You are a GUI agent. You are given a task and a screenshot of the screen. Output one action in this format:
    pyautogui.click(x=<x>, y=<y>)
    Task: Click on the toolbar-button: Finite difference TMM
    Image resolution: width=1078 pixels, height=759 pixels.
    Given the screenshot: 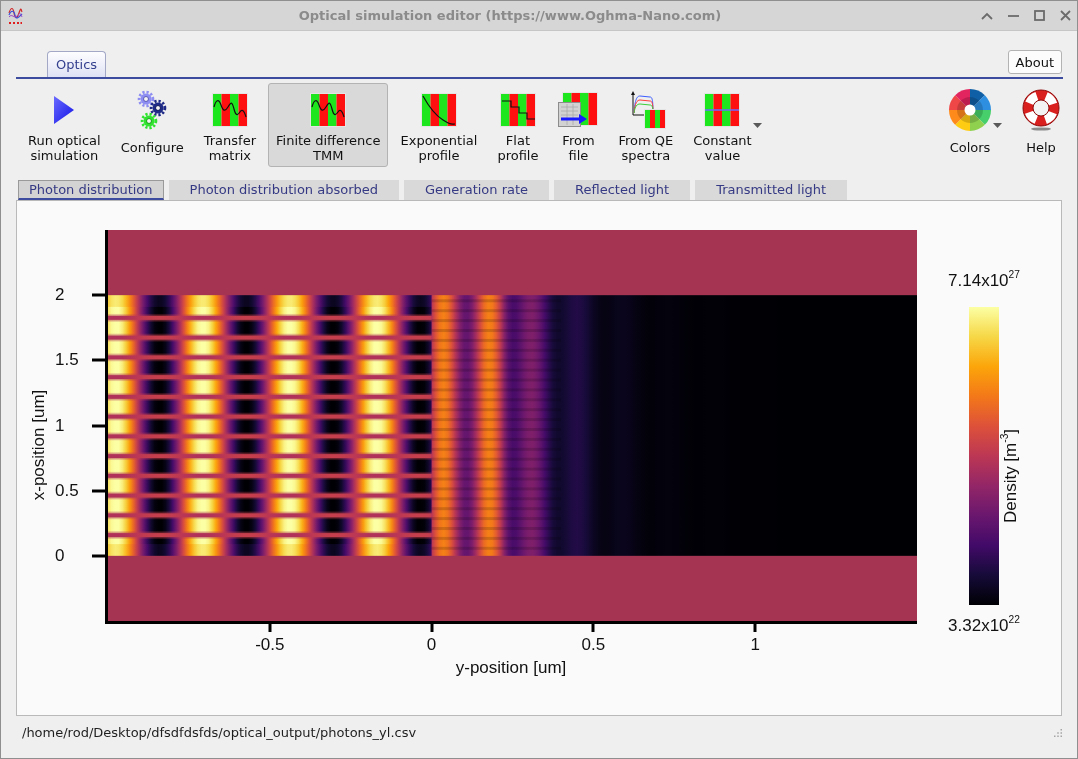 What is the action you would take?
    pyautogui.click(x=328, y=125)
    